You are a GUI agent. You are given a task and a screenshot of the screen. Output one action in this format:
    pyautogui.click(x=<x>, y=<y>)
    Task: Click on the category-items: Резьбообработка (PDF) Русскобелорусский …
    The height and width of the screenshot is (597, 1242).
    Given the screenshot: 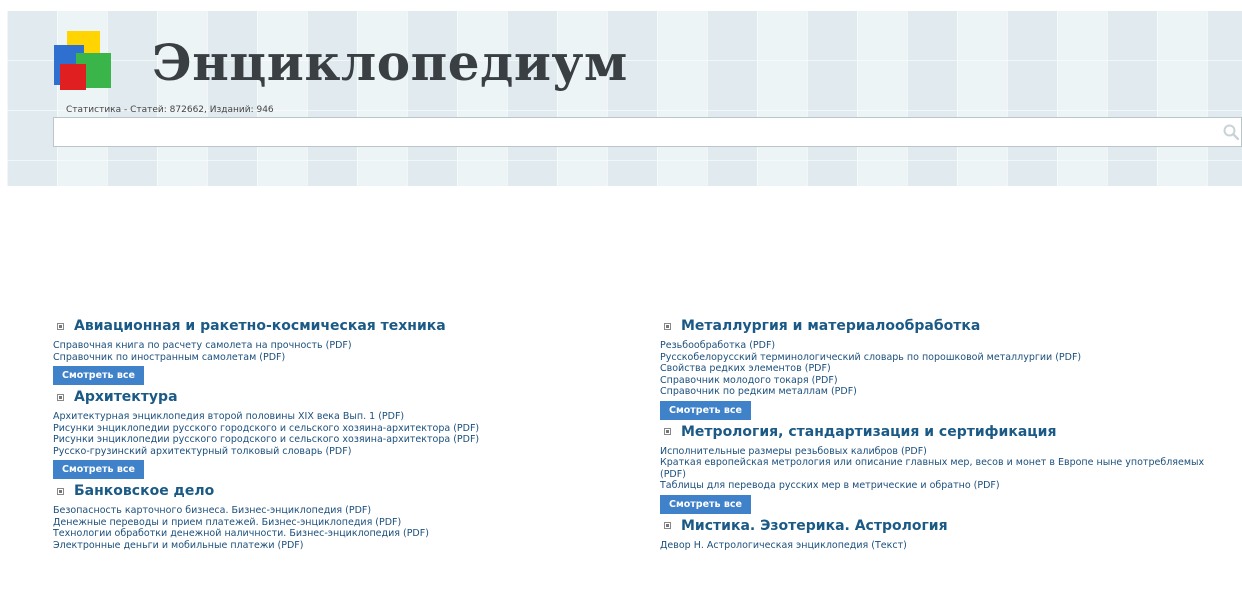 What is the action you would take?
    pyautogui.click(x=940, y=369)
    